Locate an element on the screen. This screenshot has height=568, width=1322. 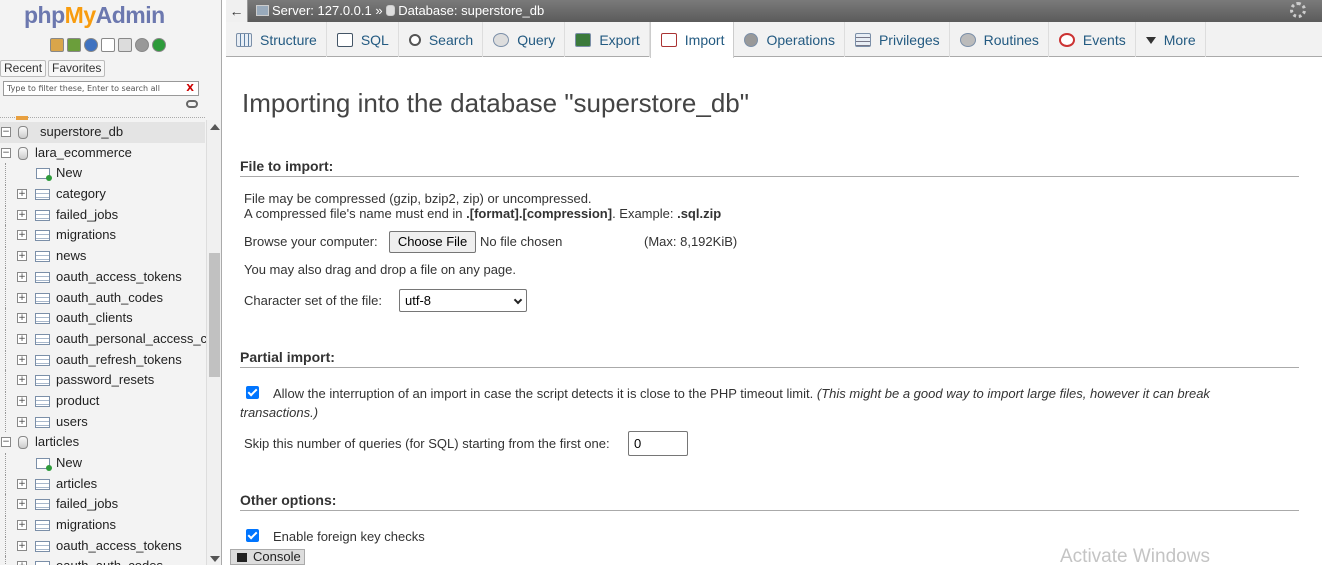
link-with-main-panel-icon is located at coordinates (192, 104).